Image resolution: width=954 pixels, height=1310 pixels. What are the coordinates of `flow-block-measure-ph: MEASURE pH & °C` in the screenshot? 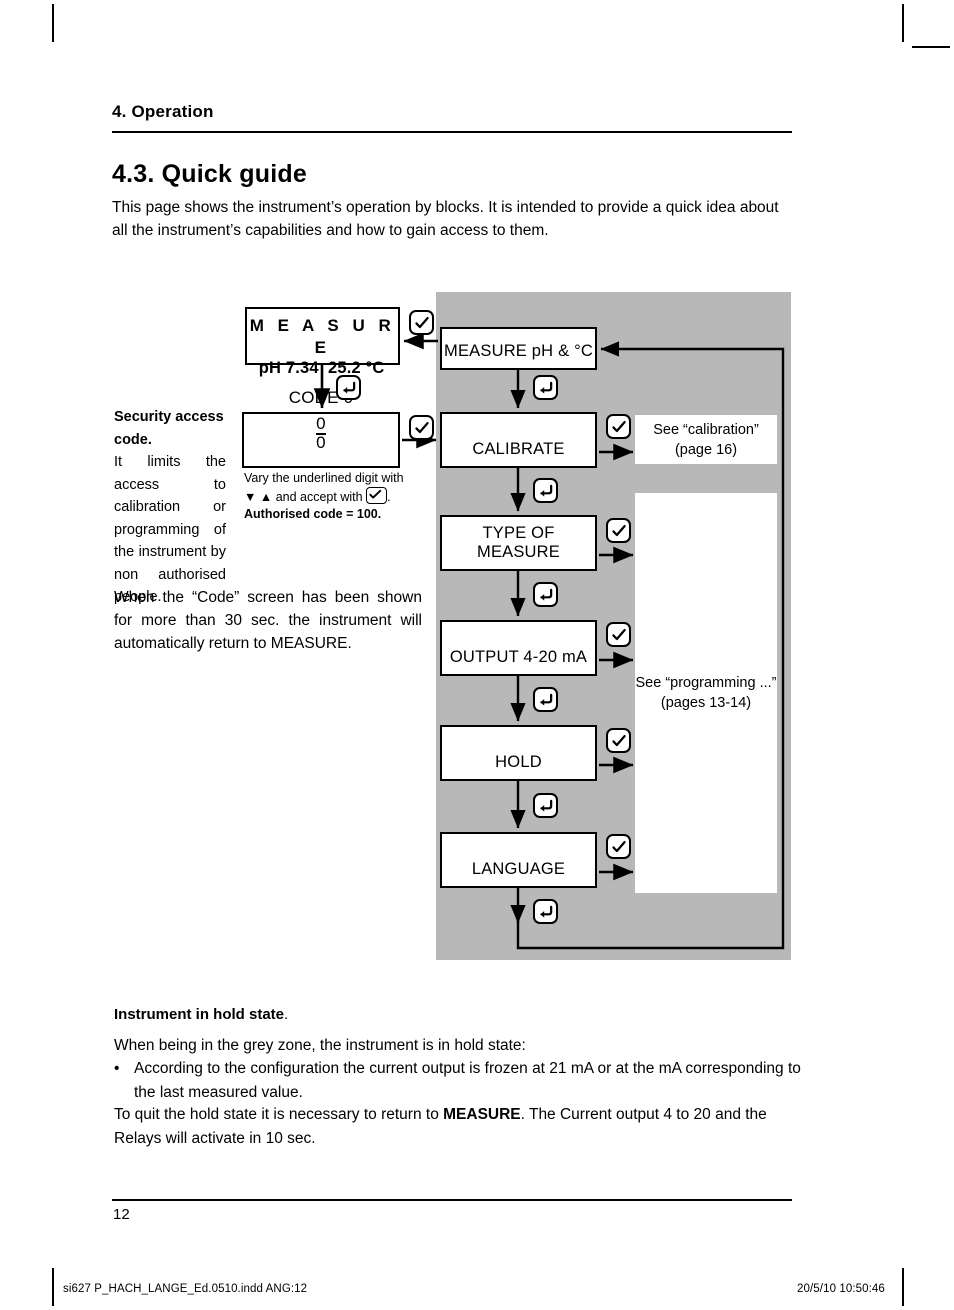 It's located at (518, 348).